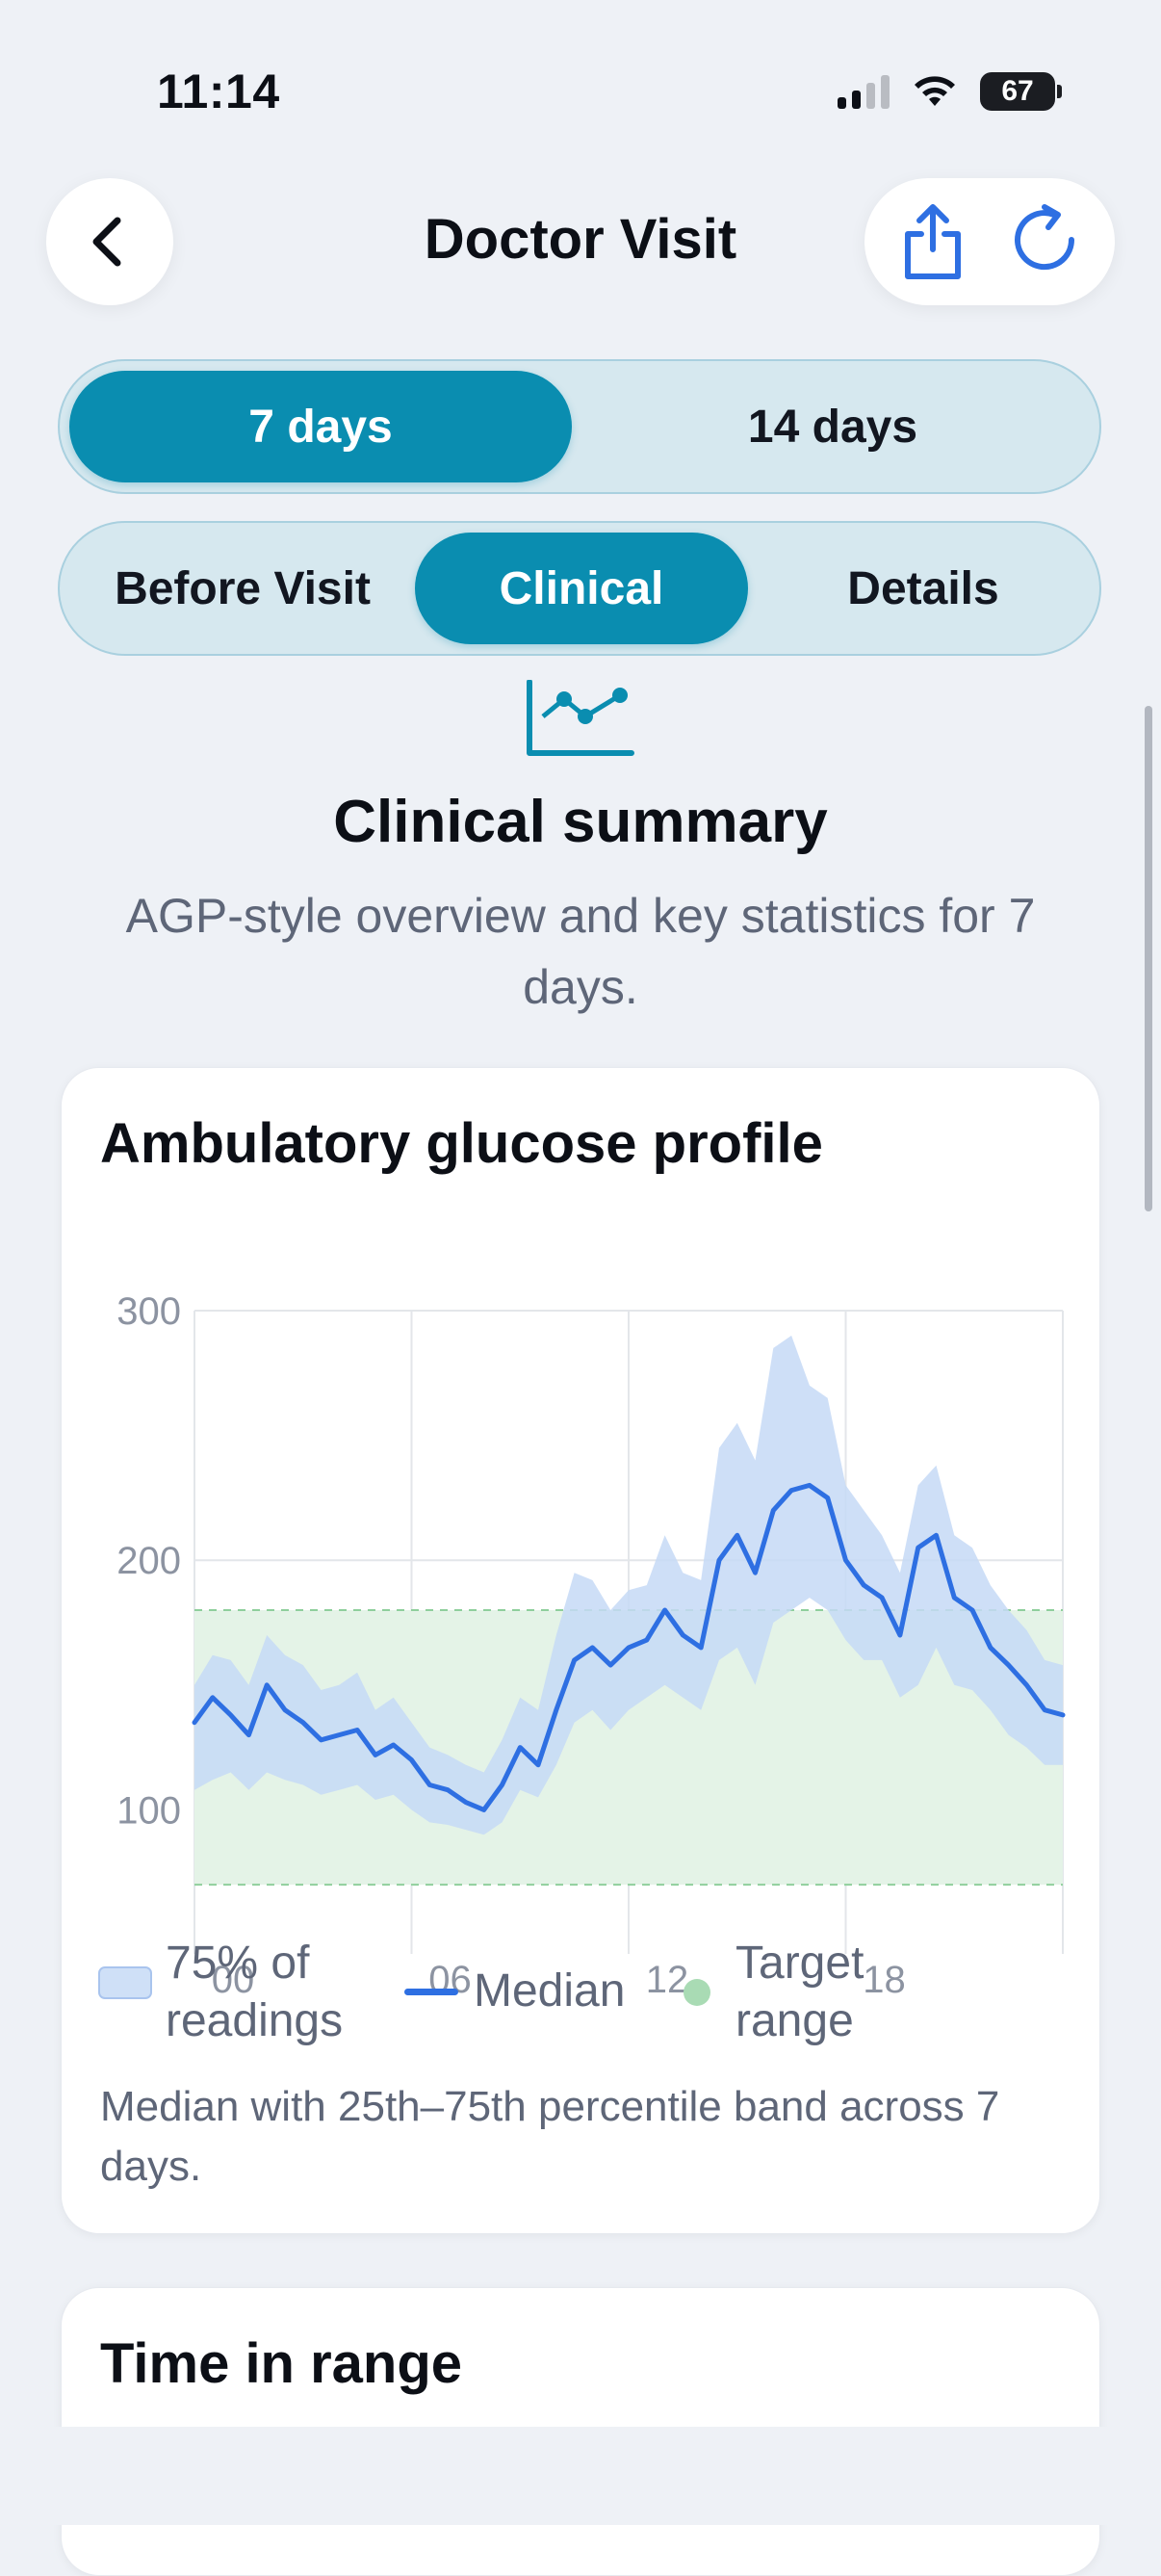 The width and height of the screenshot is (1161, 2576). I want to click on battery-icon: 67, so click(1021, 91).